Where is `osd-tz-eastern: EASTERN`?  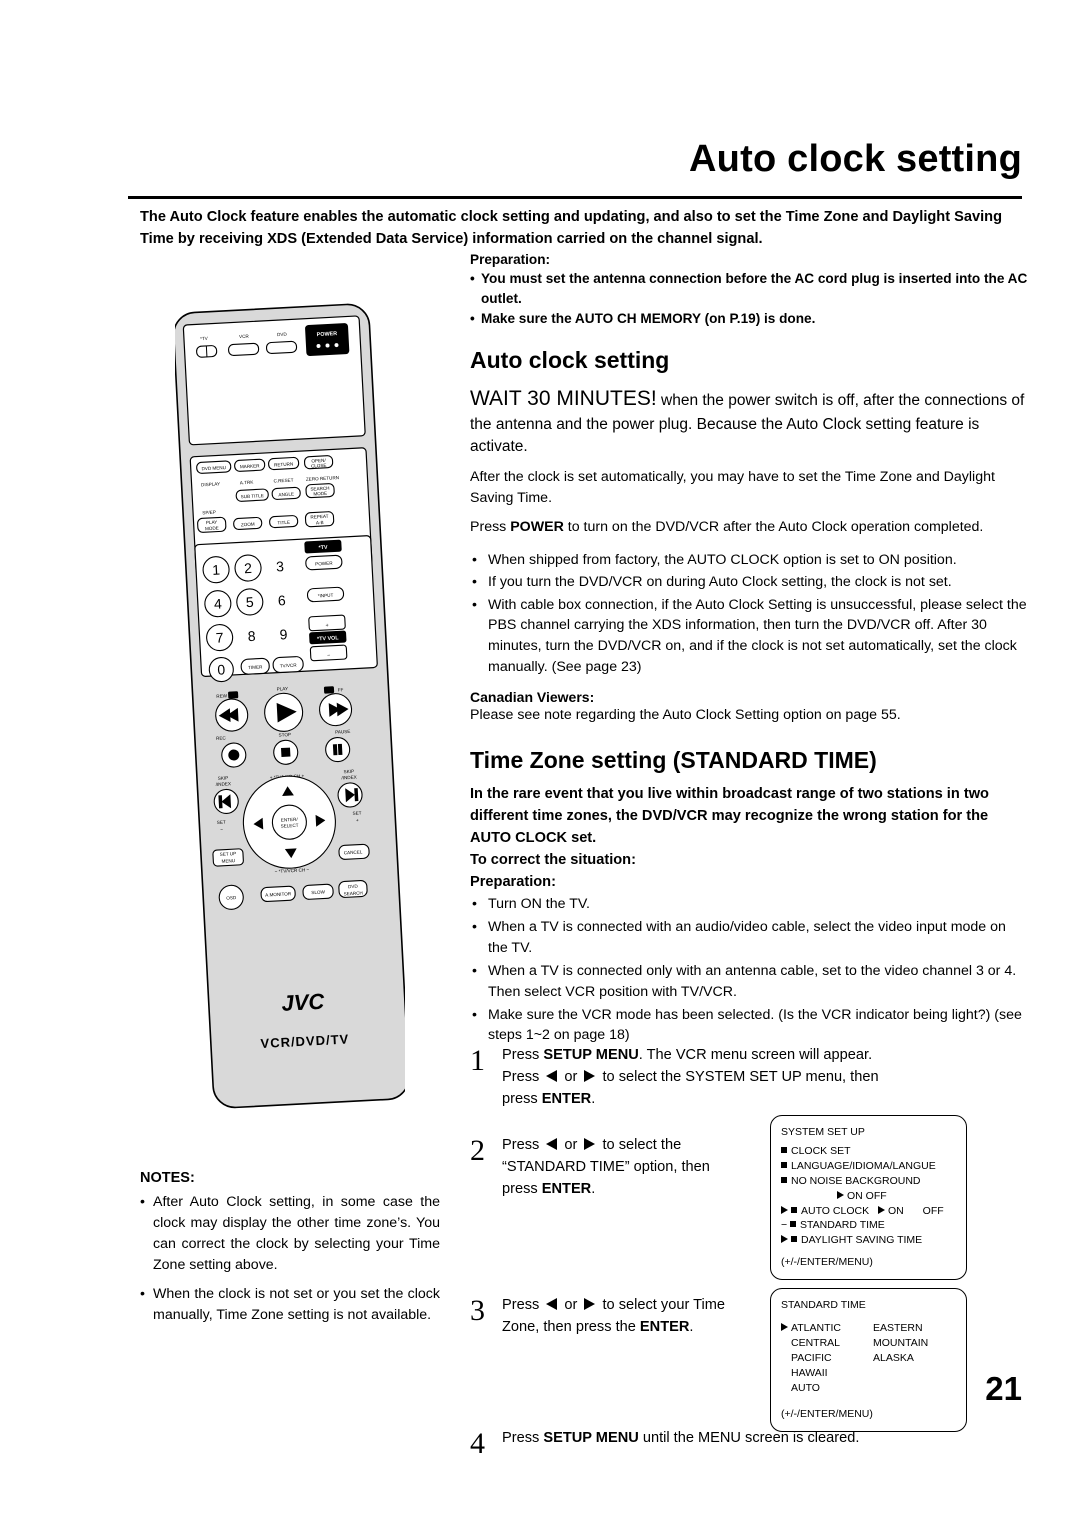 osd-tz-eastern: EASTERN is located at coordinates (898, 1327).